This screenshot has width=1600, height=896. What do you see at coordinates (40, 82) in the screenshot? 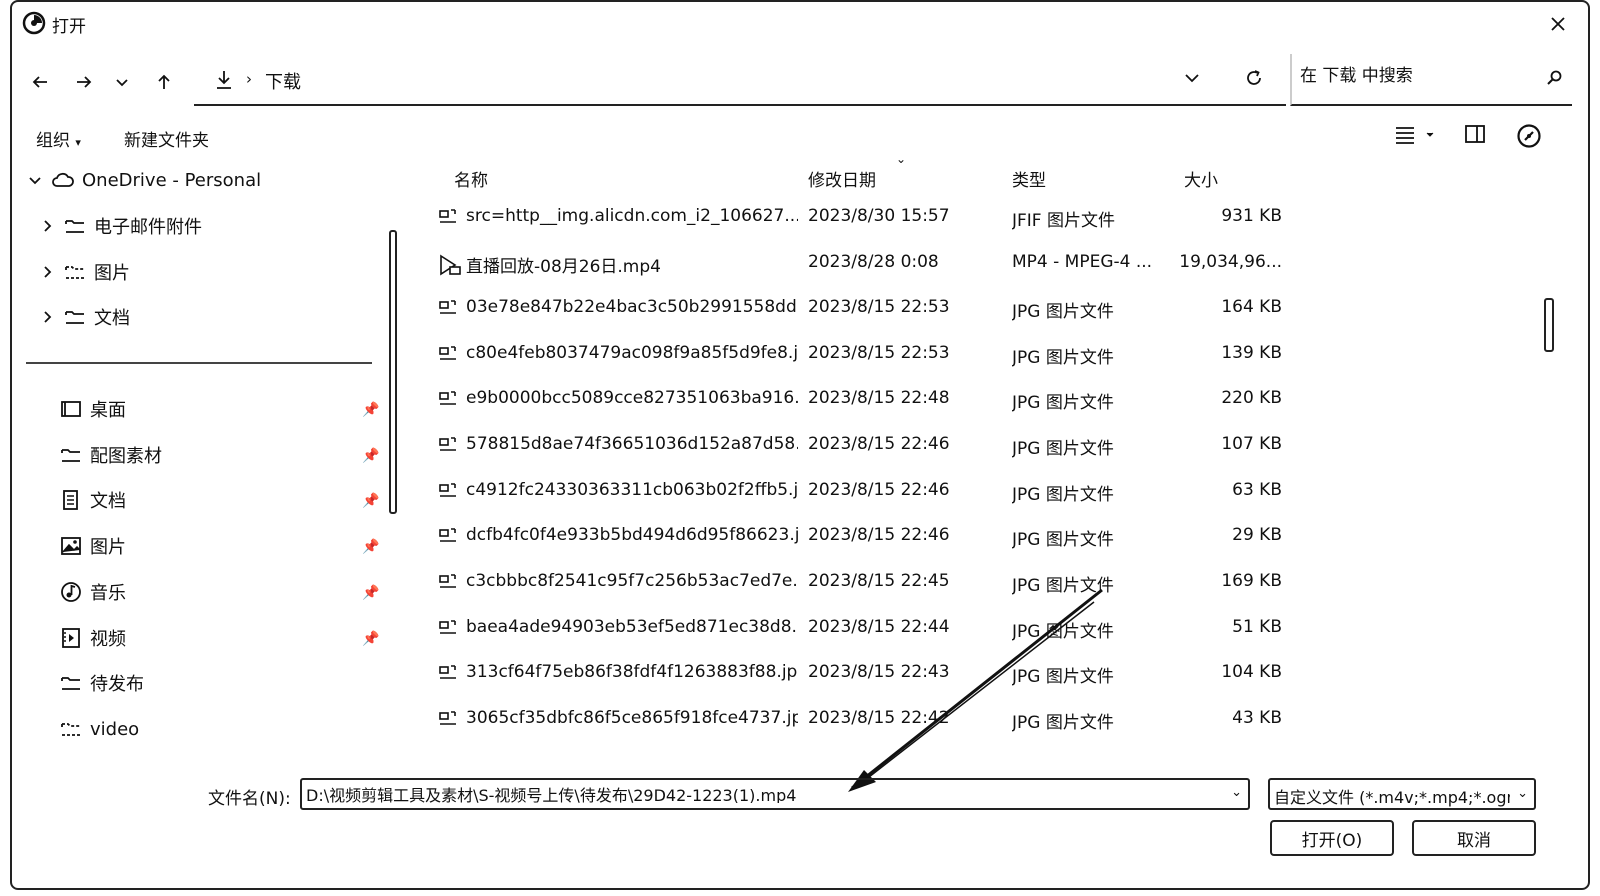
I see `back-button` at bounding box center [40, 82].